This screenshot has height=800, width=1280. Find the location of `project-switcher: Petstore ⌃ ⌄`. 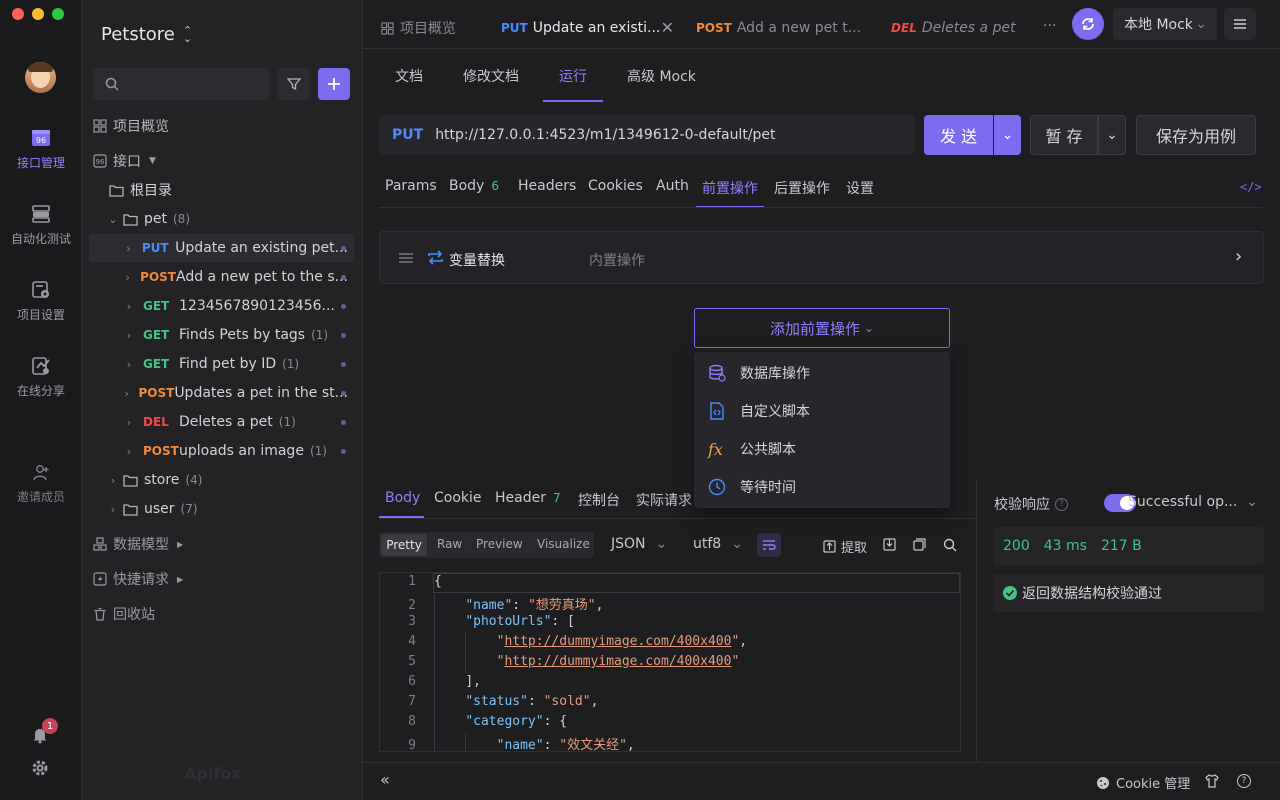

project-switcher: Petstore ⌃ ⌄ is located at coordinates (146, 34).